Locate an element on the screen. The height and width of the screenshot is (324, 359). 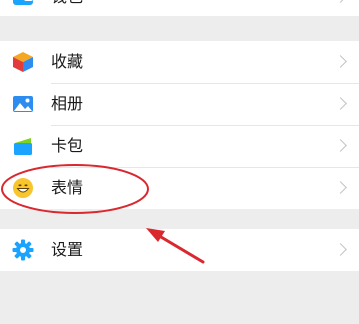
settings-label: 设置 is located at coordinates (67, 249).